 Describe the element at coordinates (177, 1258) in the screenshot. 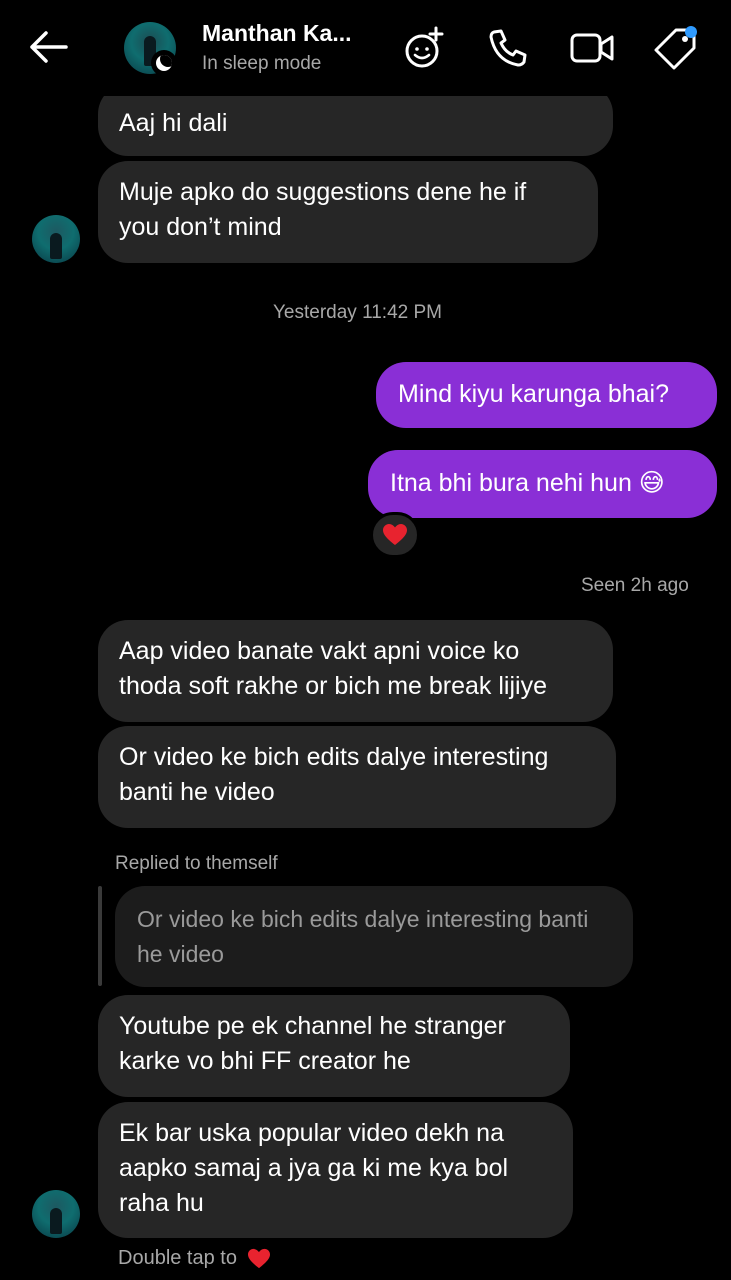

I see `hint-text: Double tap to` at that location.